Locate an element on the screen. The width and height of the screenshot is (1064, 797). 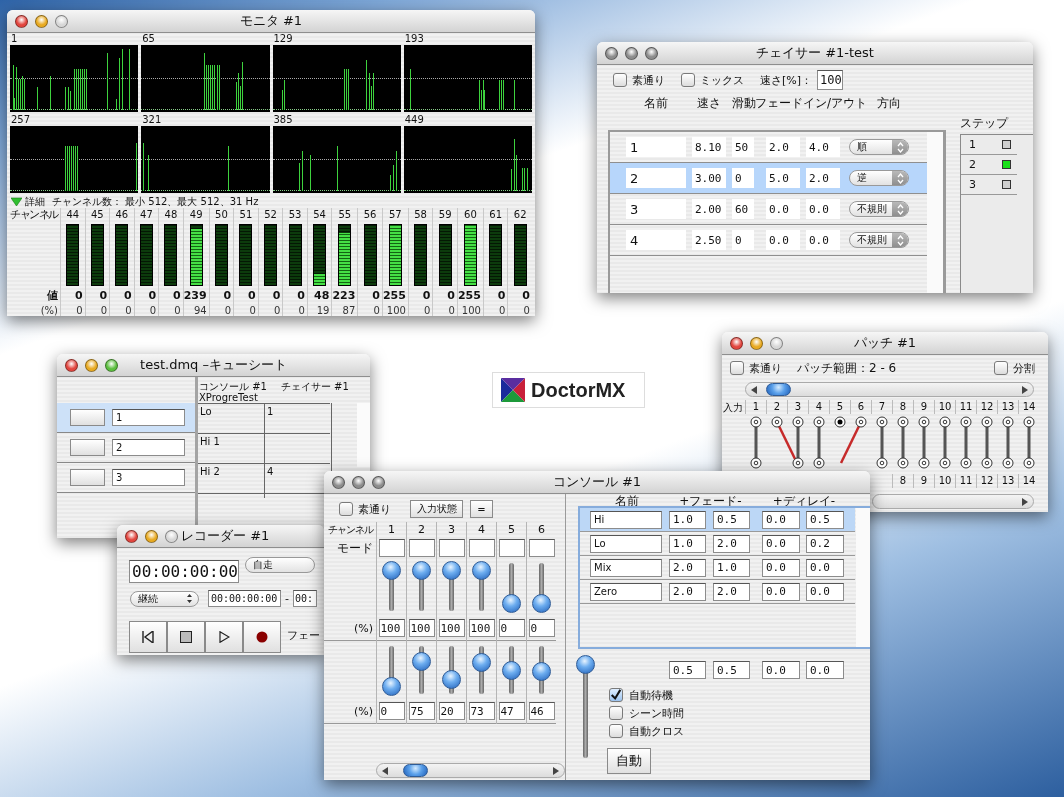
cue-row: 2 is located at coordinates (126, 448).